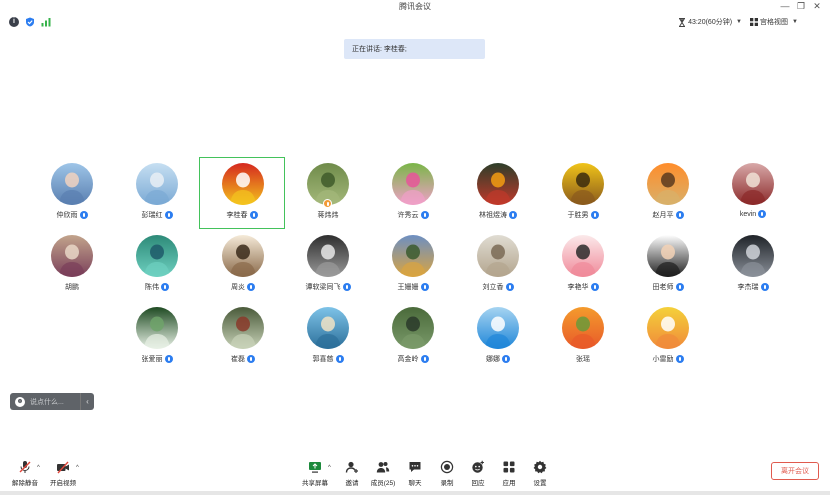 The height and width of the screenshot is (495, 830). What do you see at coordinates (72, 266) in the screenshot?
I see `participant-tile: 胡鹏` at bounding box center [72, 266].